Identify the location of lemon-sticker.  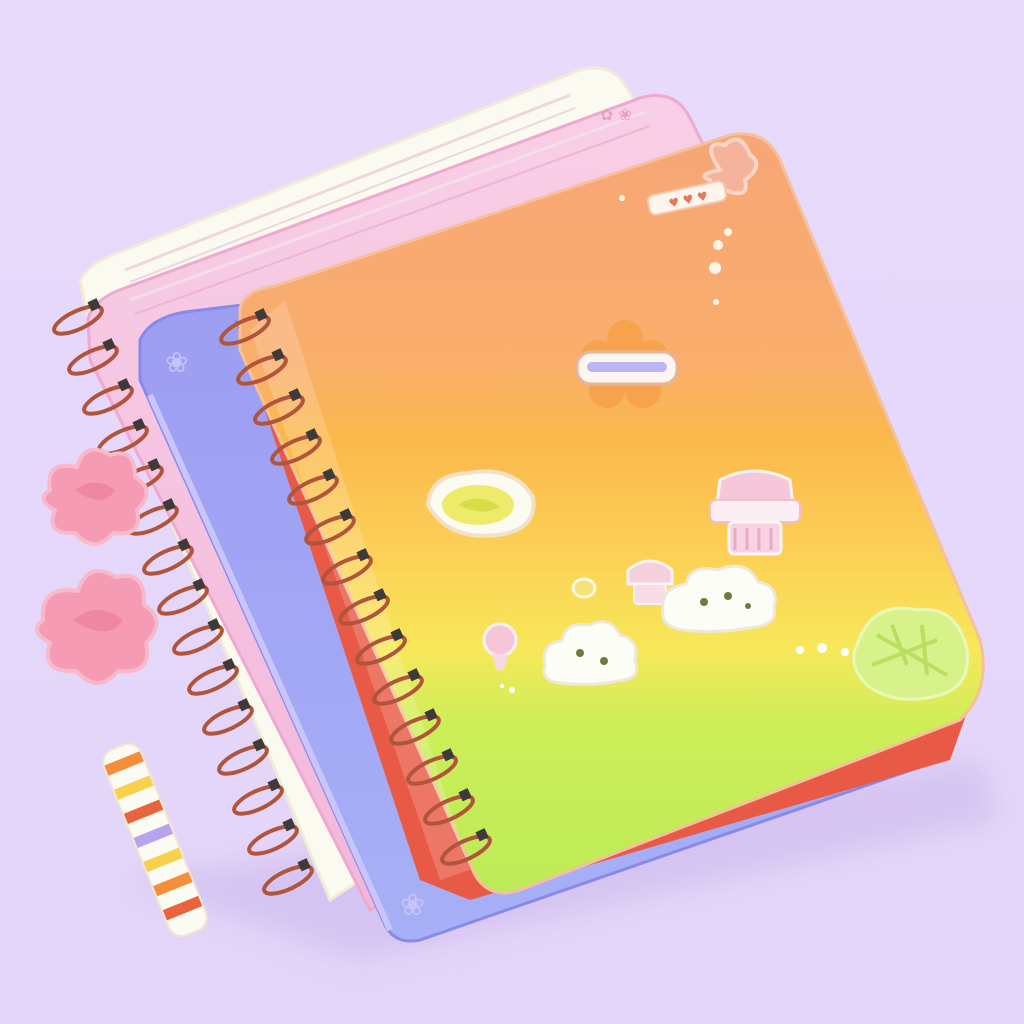
(480, 503).